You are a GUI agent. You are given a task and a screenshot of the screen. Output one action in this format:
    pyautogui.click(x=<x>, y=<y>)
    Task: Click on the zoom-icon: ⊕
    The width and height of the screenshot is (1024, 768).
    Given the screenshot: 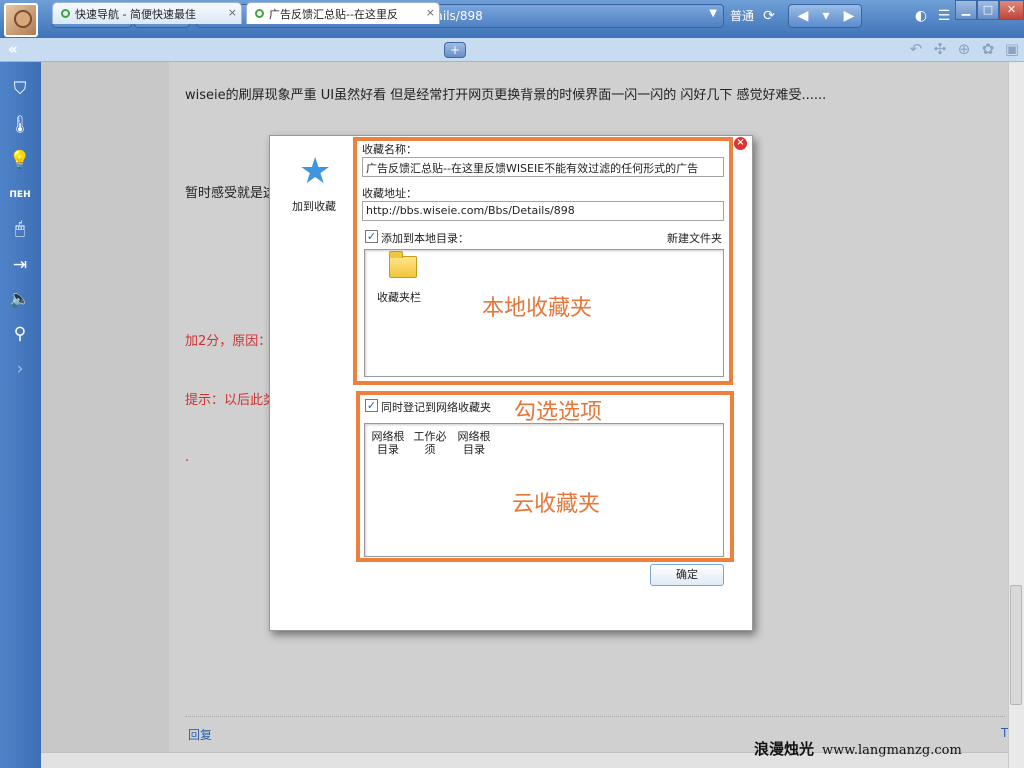 What is the action you would take?
    pyautogui.click(x=964, y=50)
    